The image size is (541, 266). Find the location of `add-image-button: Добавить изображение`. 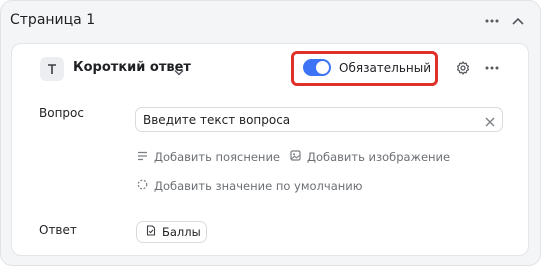

add-image-button: Добавить изображение is located at coordinates (370, 157).